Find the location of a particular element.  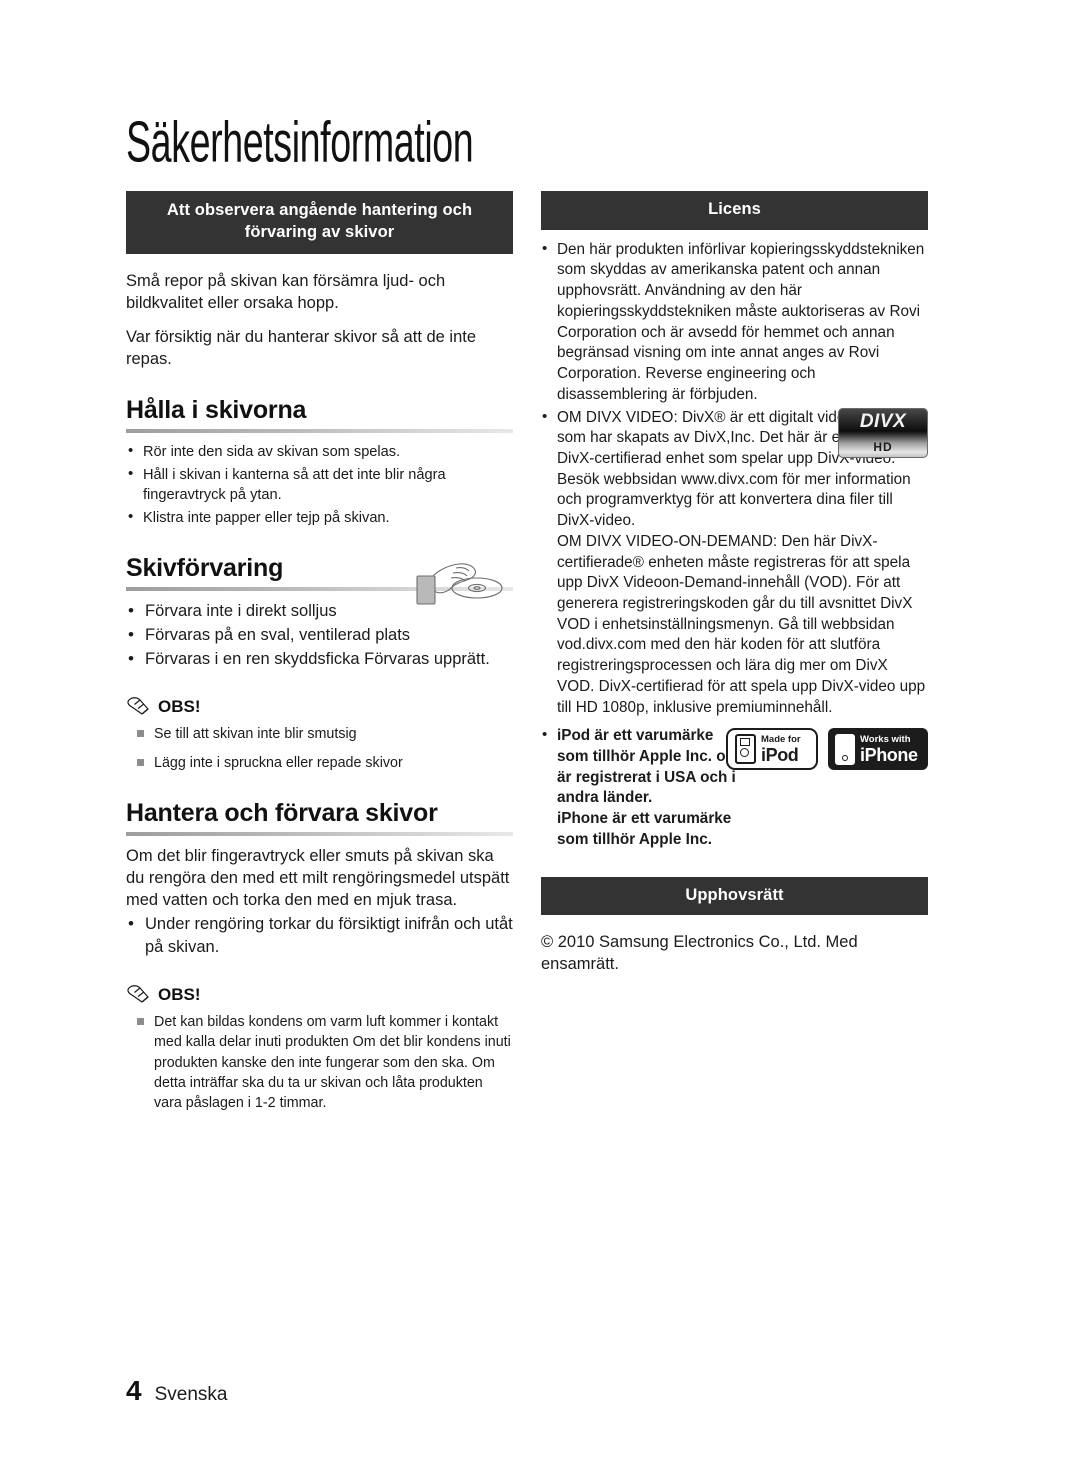

heading-hold-discs: Hålla i skivorna is located at coordinates (216, 409).